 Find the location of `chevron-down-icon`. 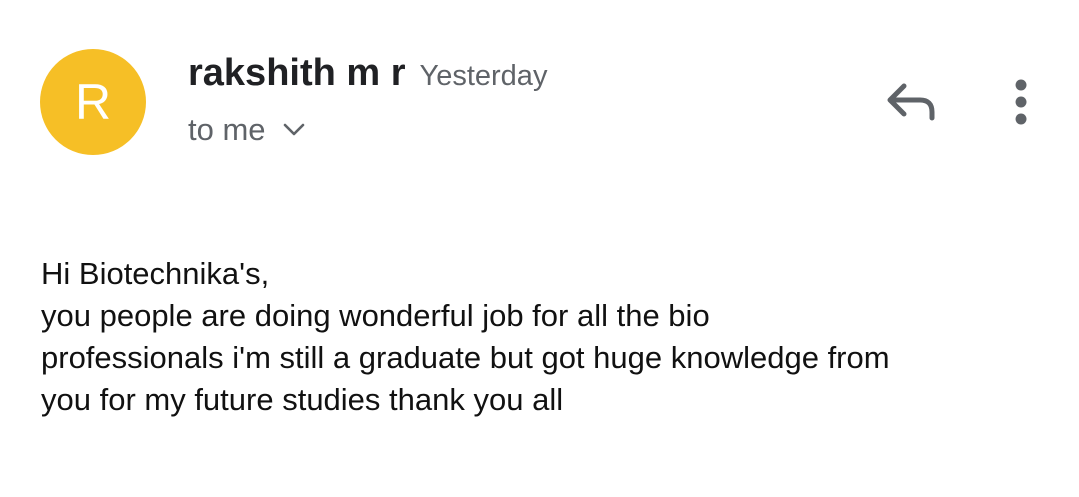

chevron-down-icon is located at coordinates (293, 129).